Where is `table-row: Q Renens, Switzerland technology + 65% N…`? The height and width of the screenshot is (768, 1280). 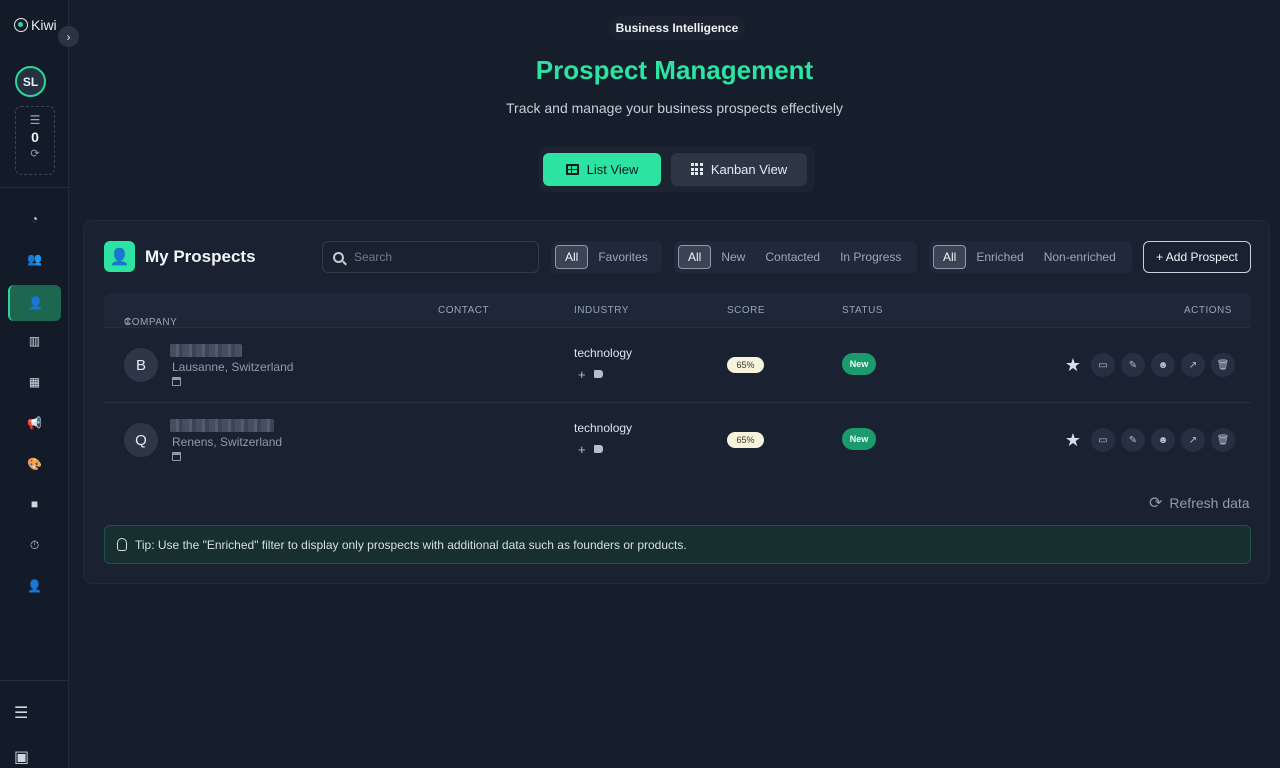 table-row: Q Renens, Switzerland technology + 65% N… is located at coordinates (677, 439).